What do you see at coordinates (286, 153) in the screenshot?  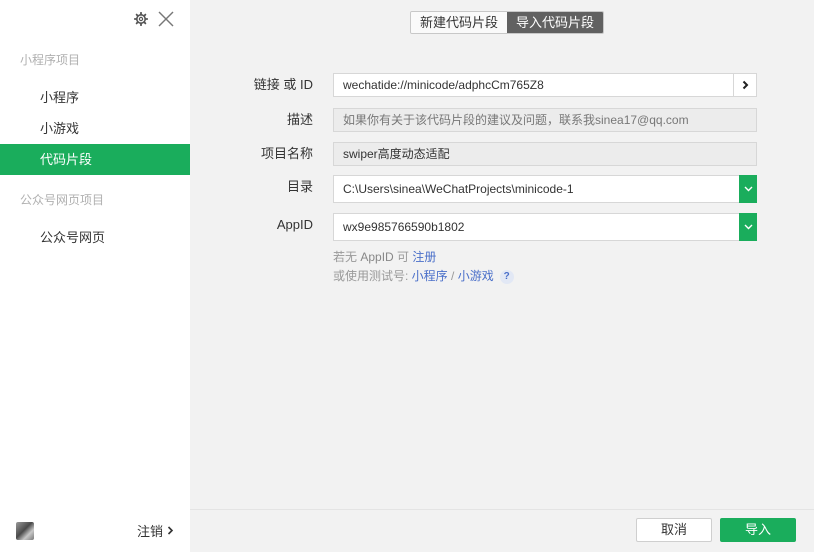 I see `project-name-label: 项目名称` at bounding box center [286, 153].